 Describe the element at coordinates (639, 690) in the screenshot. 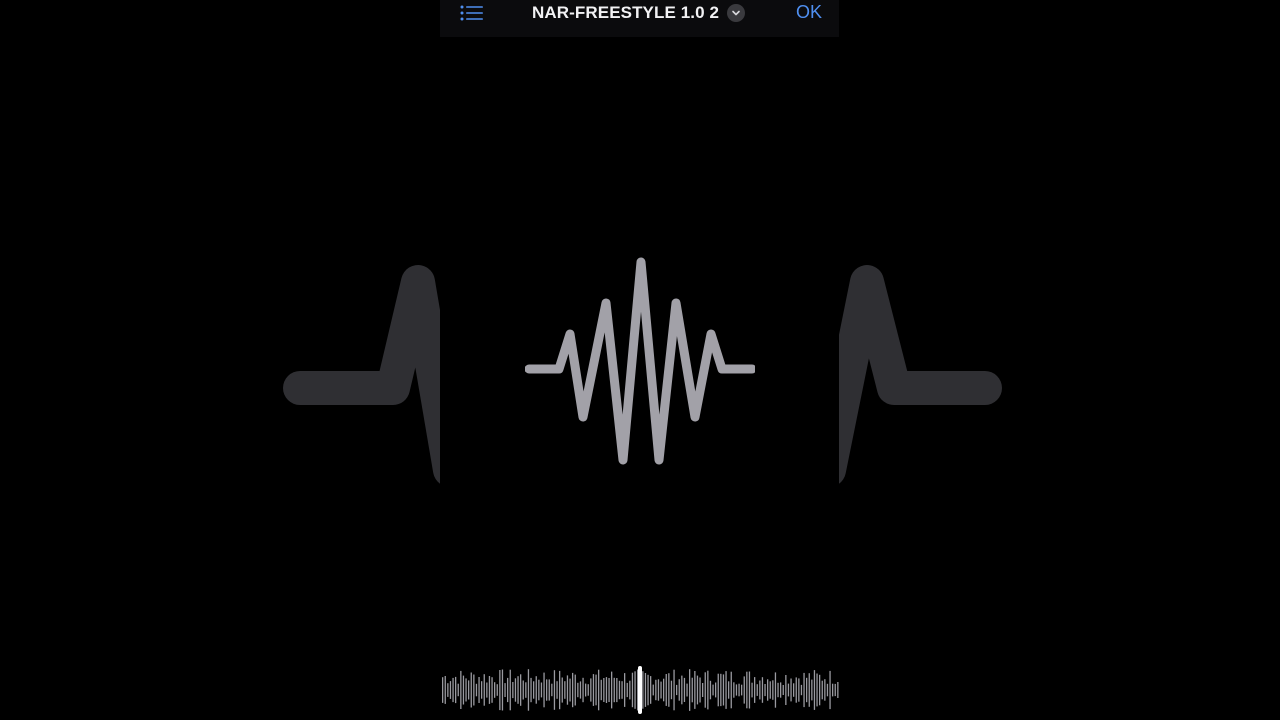

I see `playhead` at that location.